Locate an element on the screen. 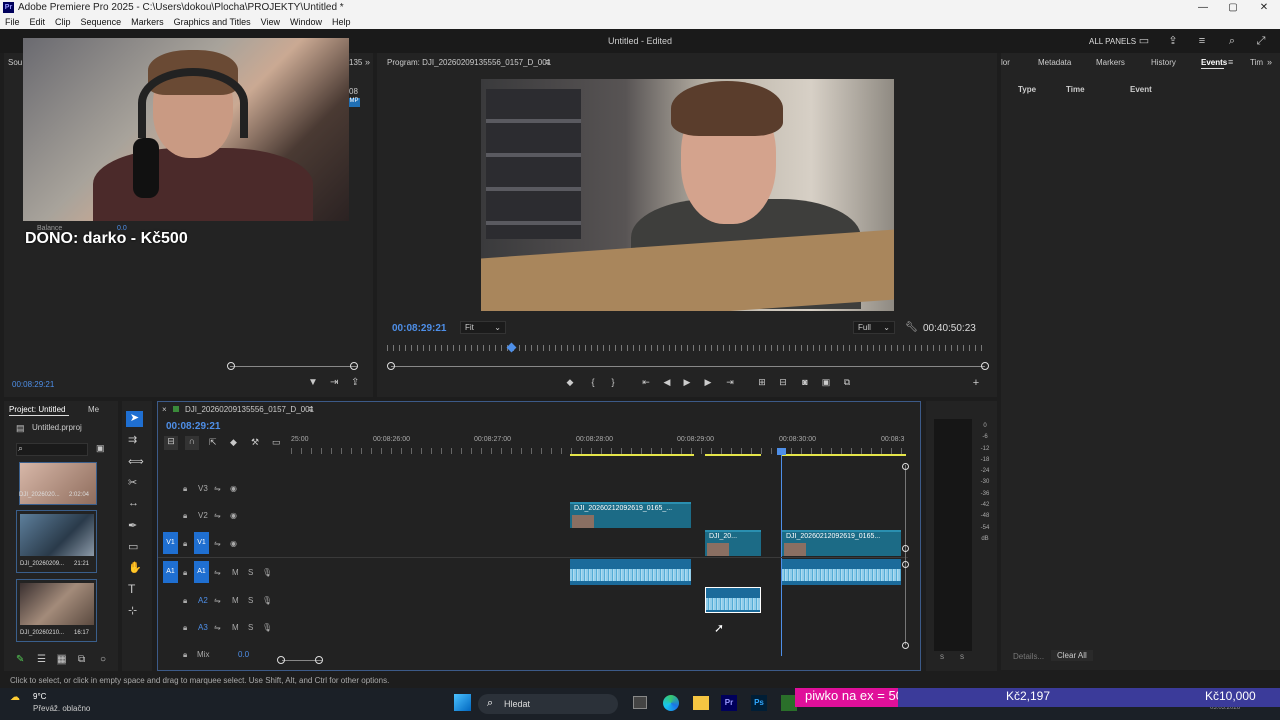  quality-dropdown: Full ⌄ is located at coordinates (874, 327).